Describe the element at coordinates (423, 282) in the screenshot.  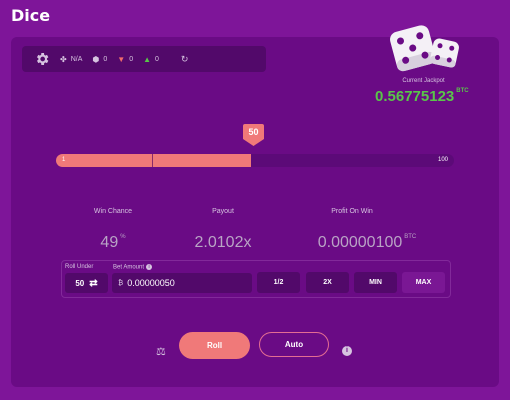
I see `max-button: MAX` at that location.